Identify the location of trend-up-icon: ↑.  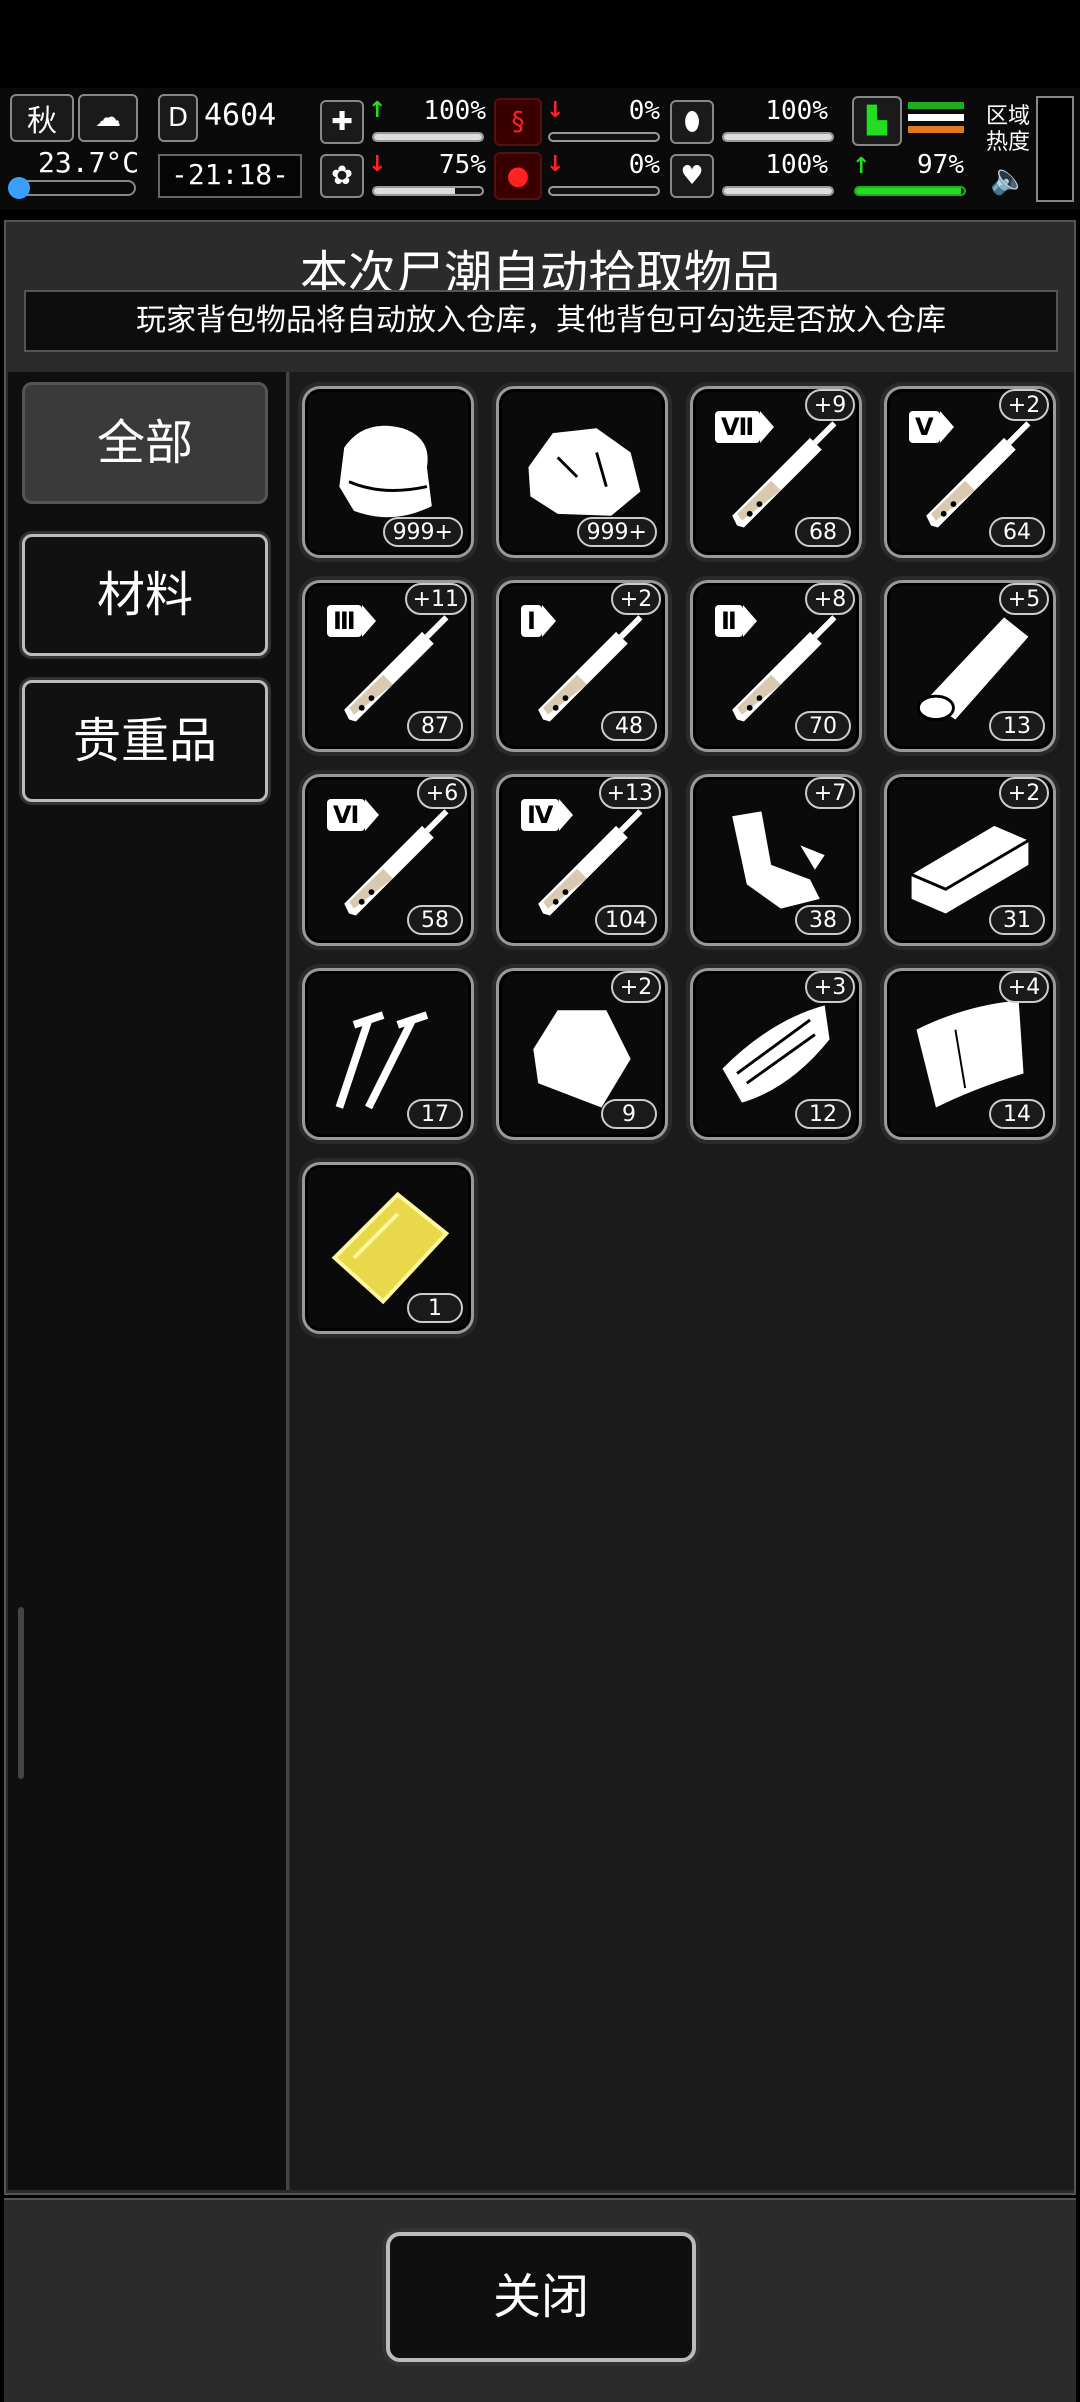
(377, 110).